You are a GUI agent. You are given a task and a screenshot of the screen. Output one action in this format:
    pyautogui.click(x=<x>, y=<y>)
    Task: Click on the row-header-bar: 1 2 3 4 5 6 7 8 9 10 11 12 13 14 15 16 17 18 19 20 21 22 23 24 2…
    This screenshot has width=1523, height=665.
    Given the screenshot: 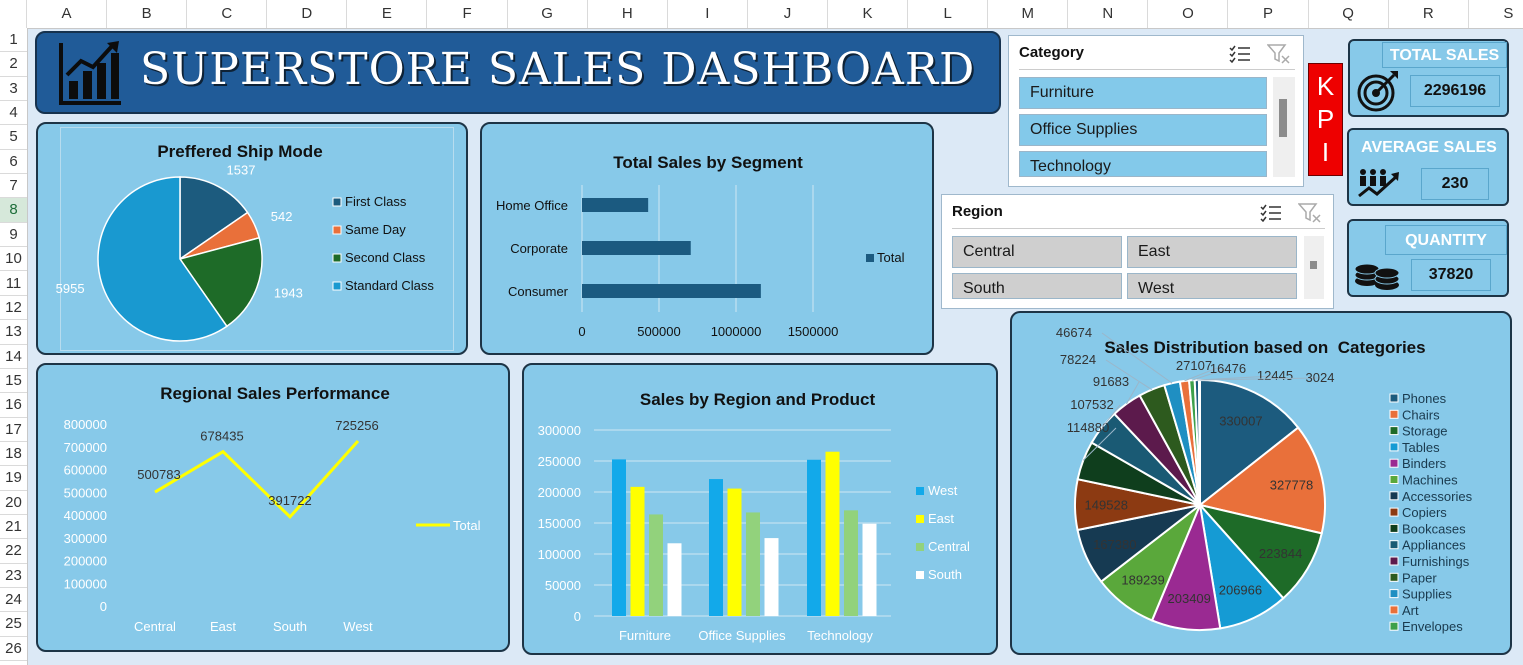 What is the action you would take?
    pyautogui.click(x=14, y=346)
    